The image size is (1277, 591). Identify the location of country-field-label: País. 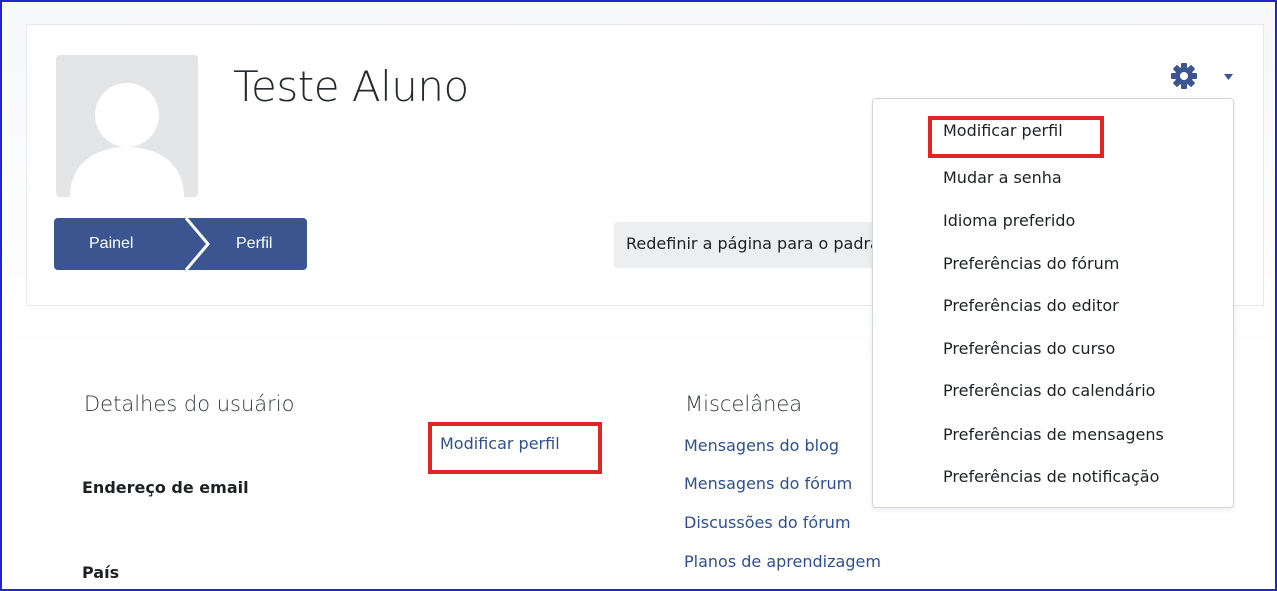
(101, 572).